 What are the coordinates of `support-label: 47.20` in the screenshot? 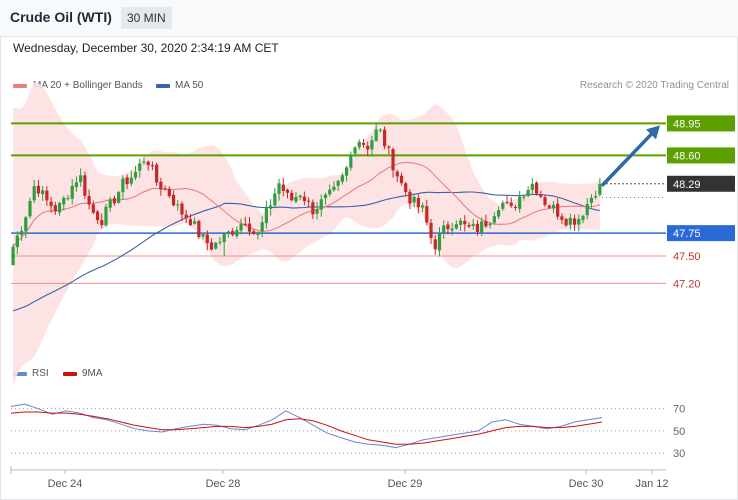 It's located at (687, 284).